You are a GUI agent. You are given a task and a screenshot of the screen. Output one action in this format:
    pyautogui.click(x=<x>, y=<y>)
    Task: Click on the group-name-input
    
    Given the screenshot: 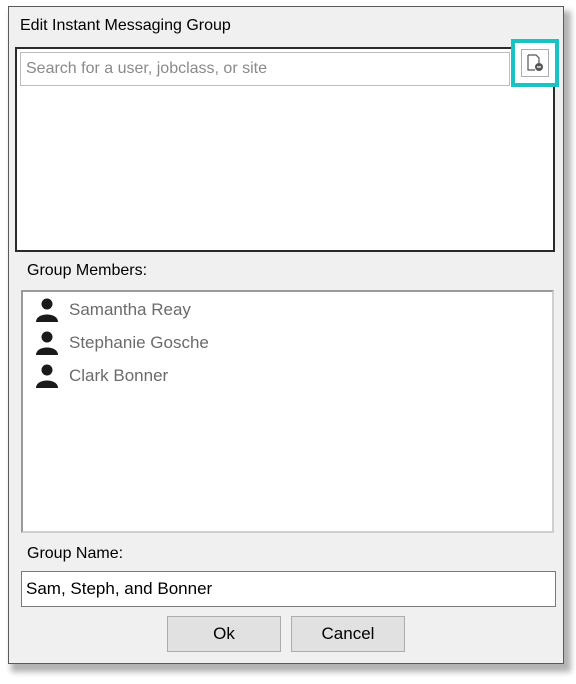 What is the action you would take?
    pyautogui.click(x=288, y=589)
    